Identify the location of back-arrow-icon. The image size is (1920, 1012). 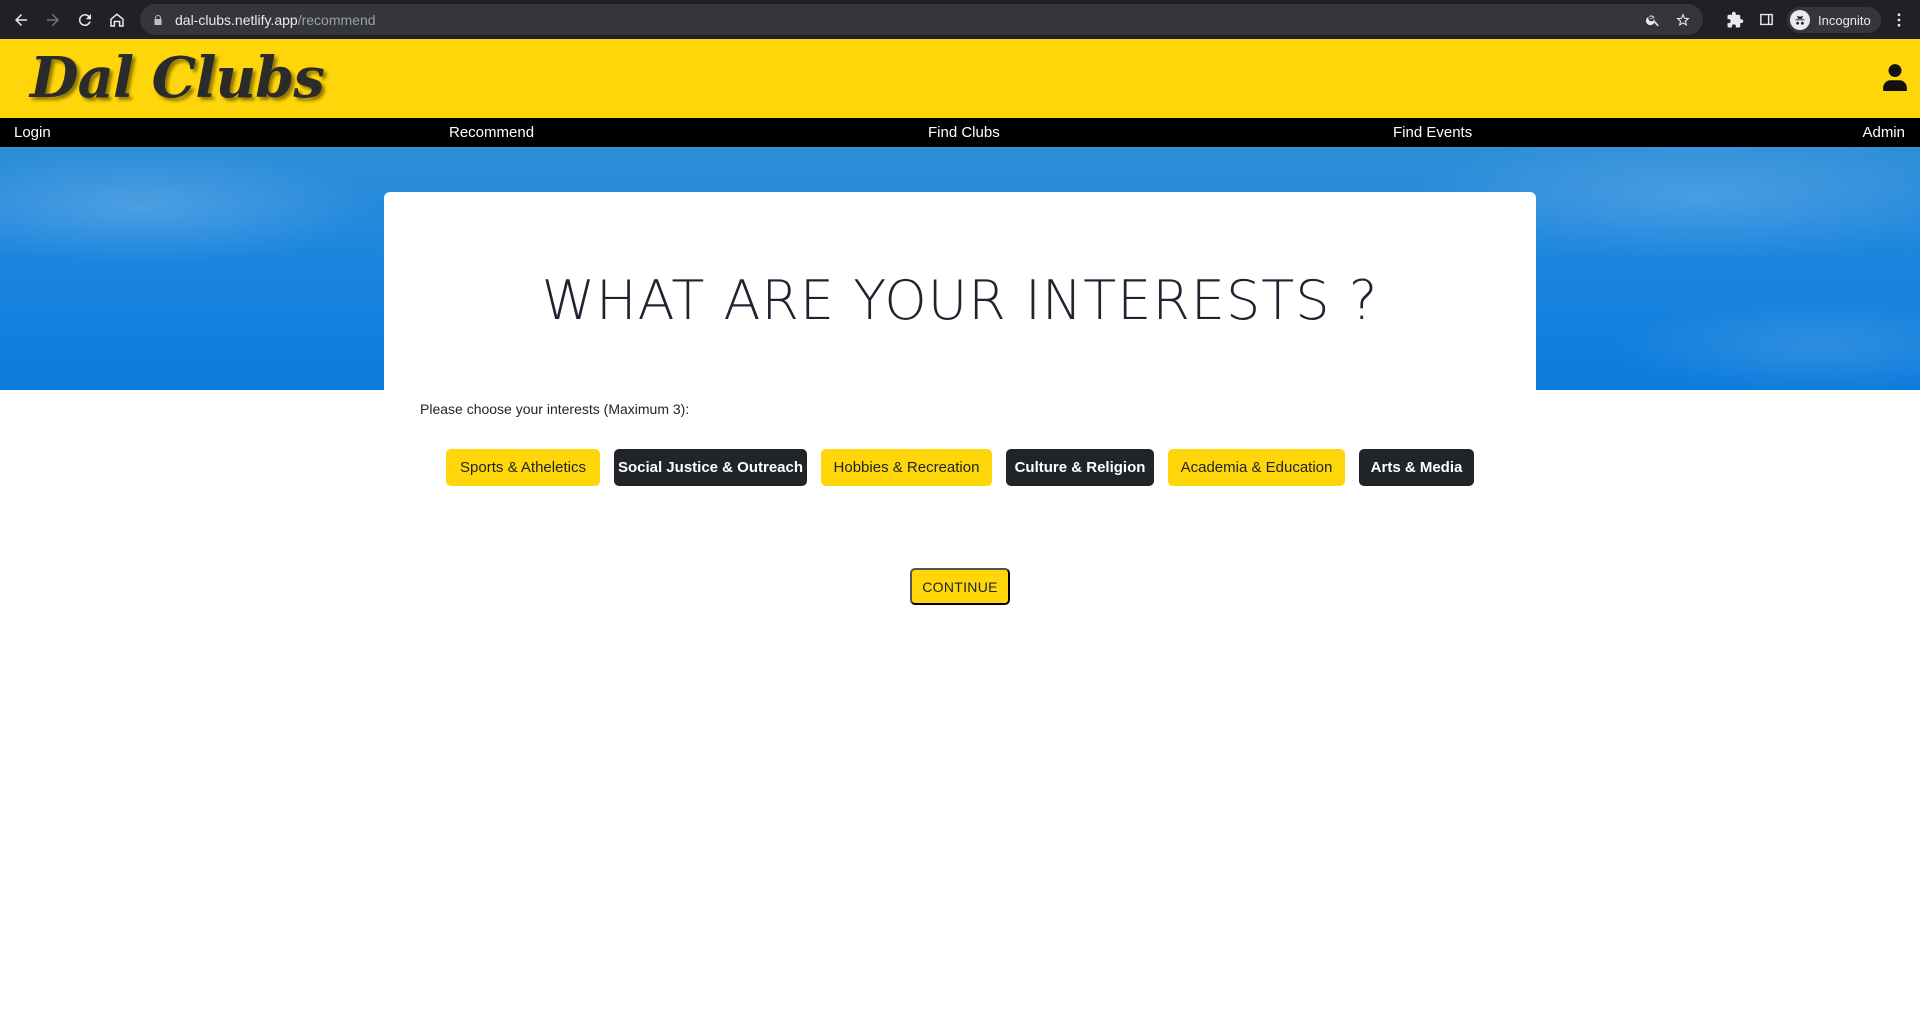
(21, 19).